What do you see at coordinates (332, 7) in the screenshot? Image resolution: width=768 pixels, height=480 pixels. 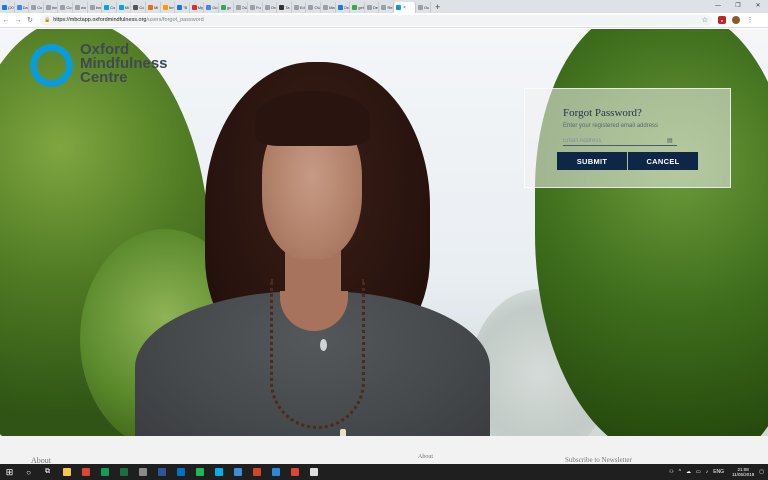 I see `tab-title: Ma` at bounding box center [332, 7].